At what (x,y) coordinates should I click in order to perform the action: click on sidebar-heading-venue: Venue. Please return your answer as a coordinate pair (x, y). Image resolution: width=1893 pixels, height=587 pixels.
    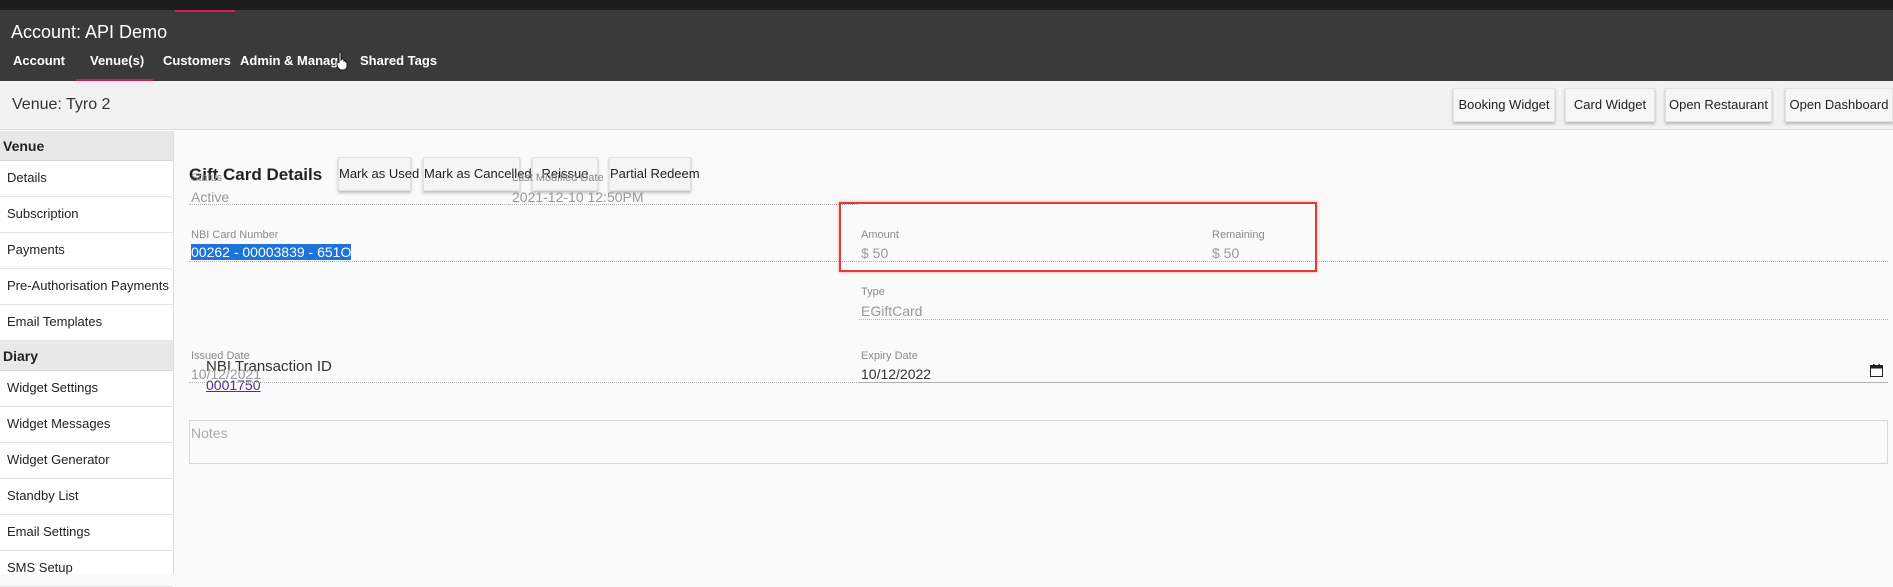
    Looking at the image, I should click on (86, 146).